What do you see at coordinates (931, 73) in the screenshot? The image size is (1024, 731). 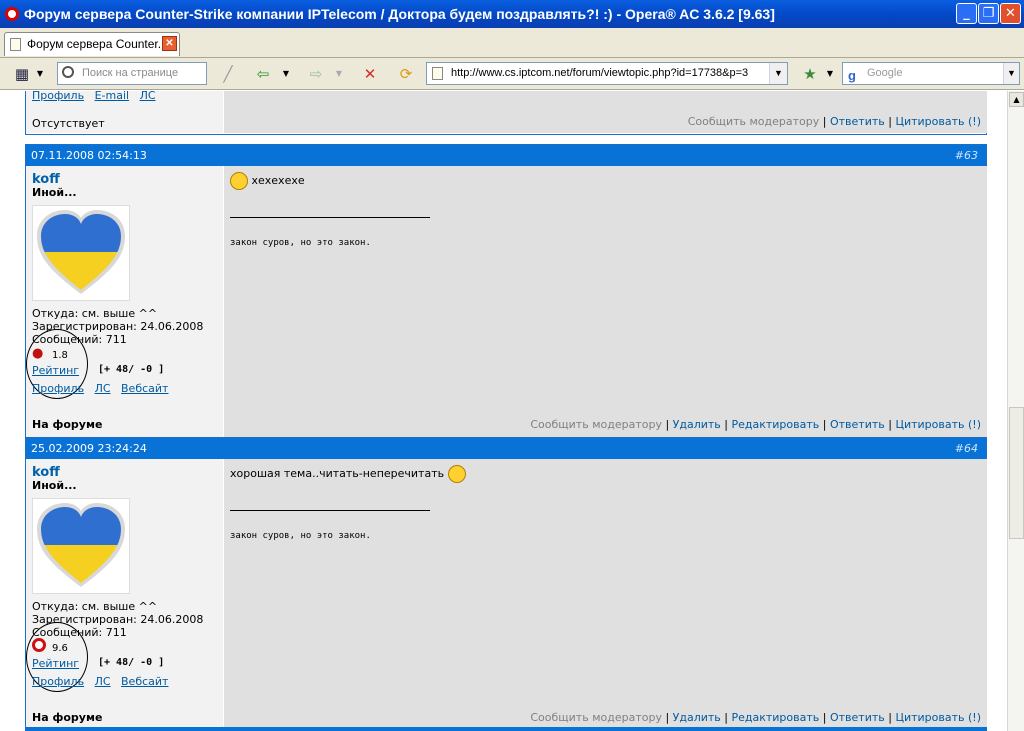 I see `search-engine-input: g Google ▼` at bounding box center [931, 73].